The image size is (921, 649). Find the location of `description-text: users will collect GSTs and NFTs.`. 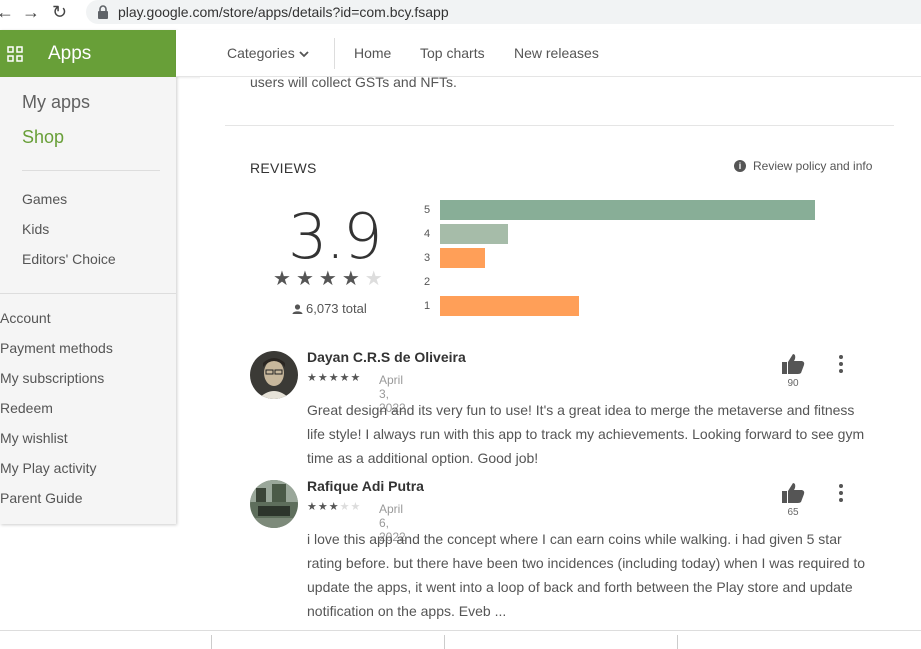

description-text: users will collect GSTs and NFTs. is located at coordinates (353, 82).